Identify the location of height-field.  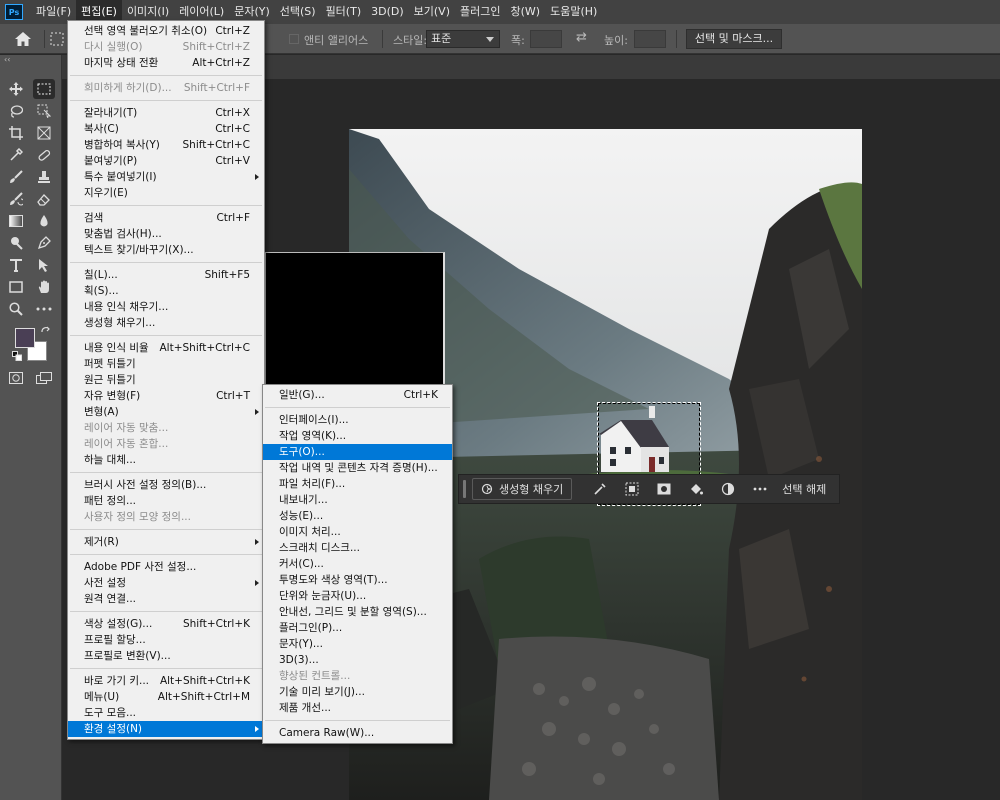
(650, 39).